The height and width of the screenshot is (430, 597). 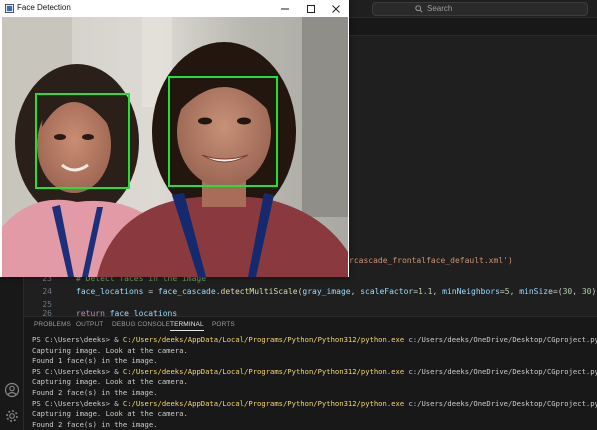 What do you see at coordinates (594, 291) in the screenshot?
I see `code-token: ))` at bounding box center [594, 291].